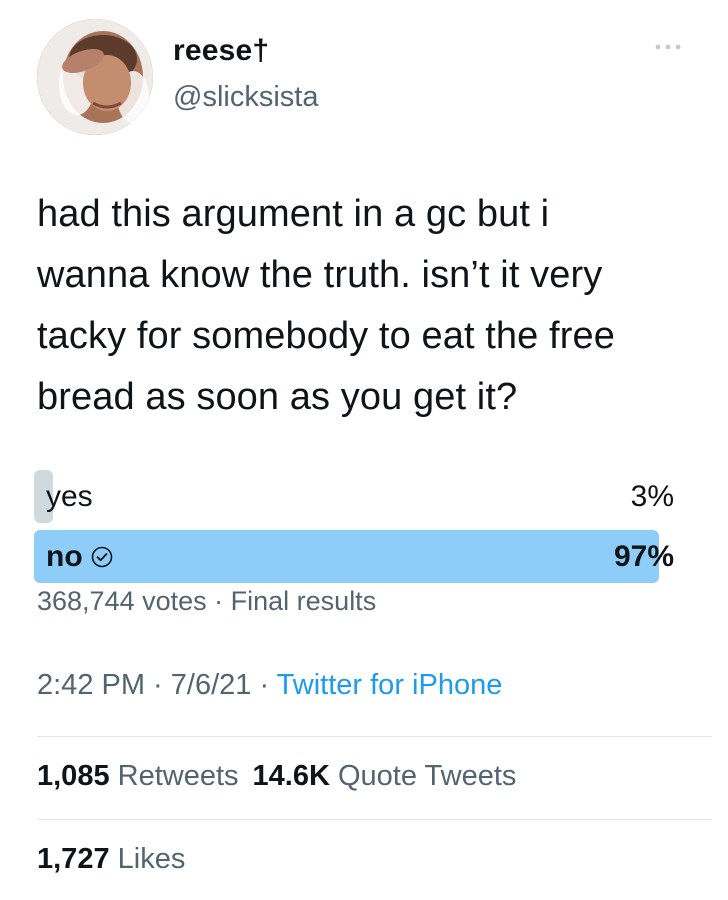 The width and height of the screenshot is (728, 900). Describe the element at coordinates (390, 685) in the screenshot. I see `tweet-source-link: Twitter for iPhone` at that location.